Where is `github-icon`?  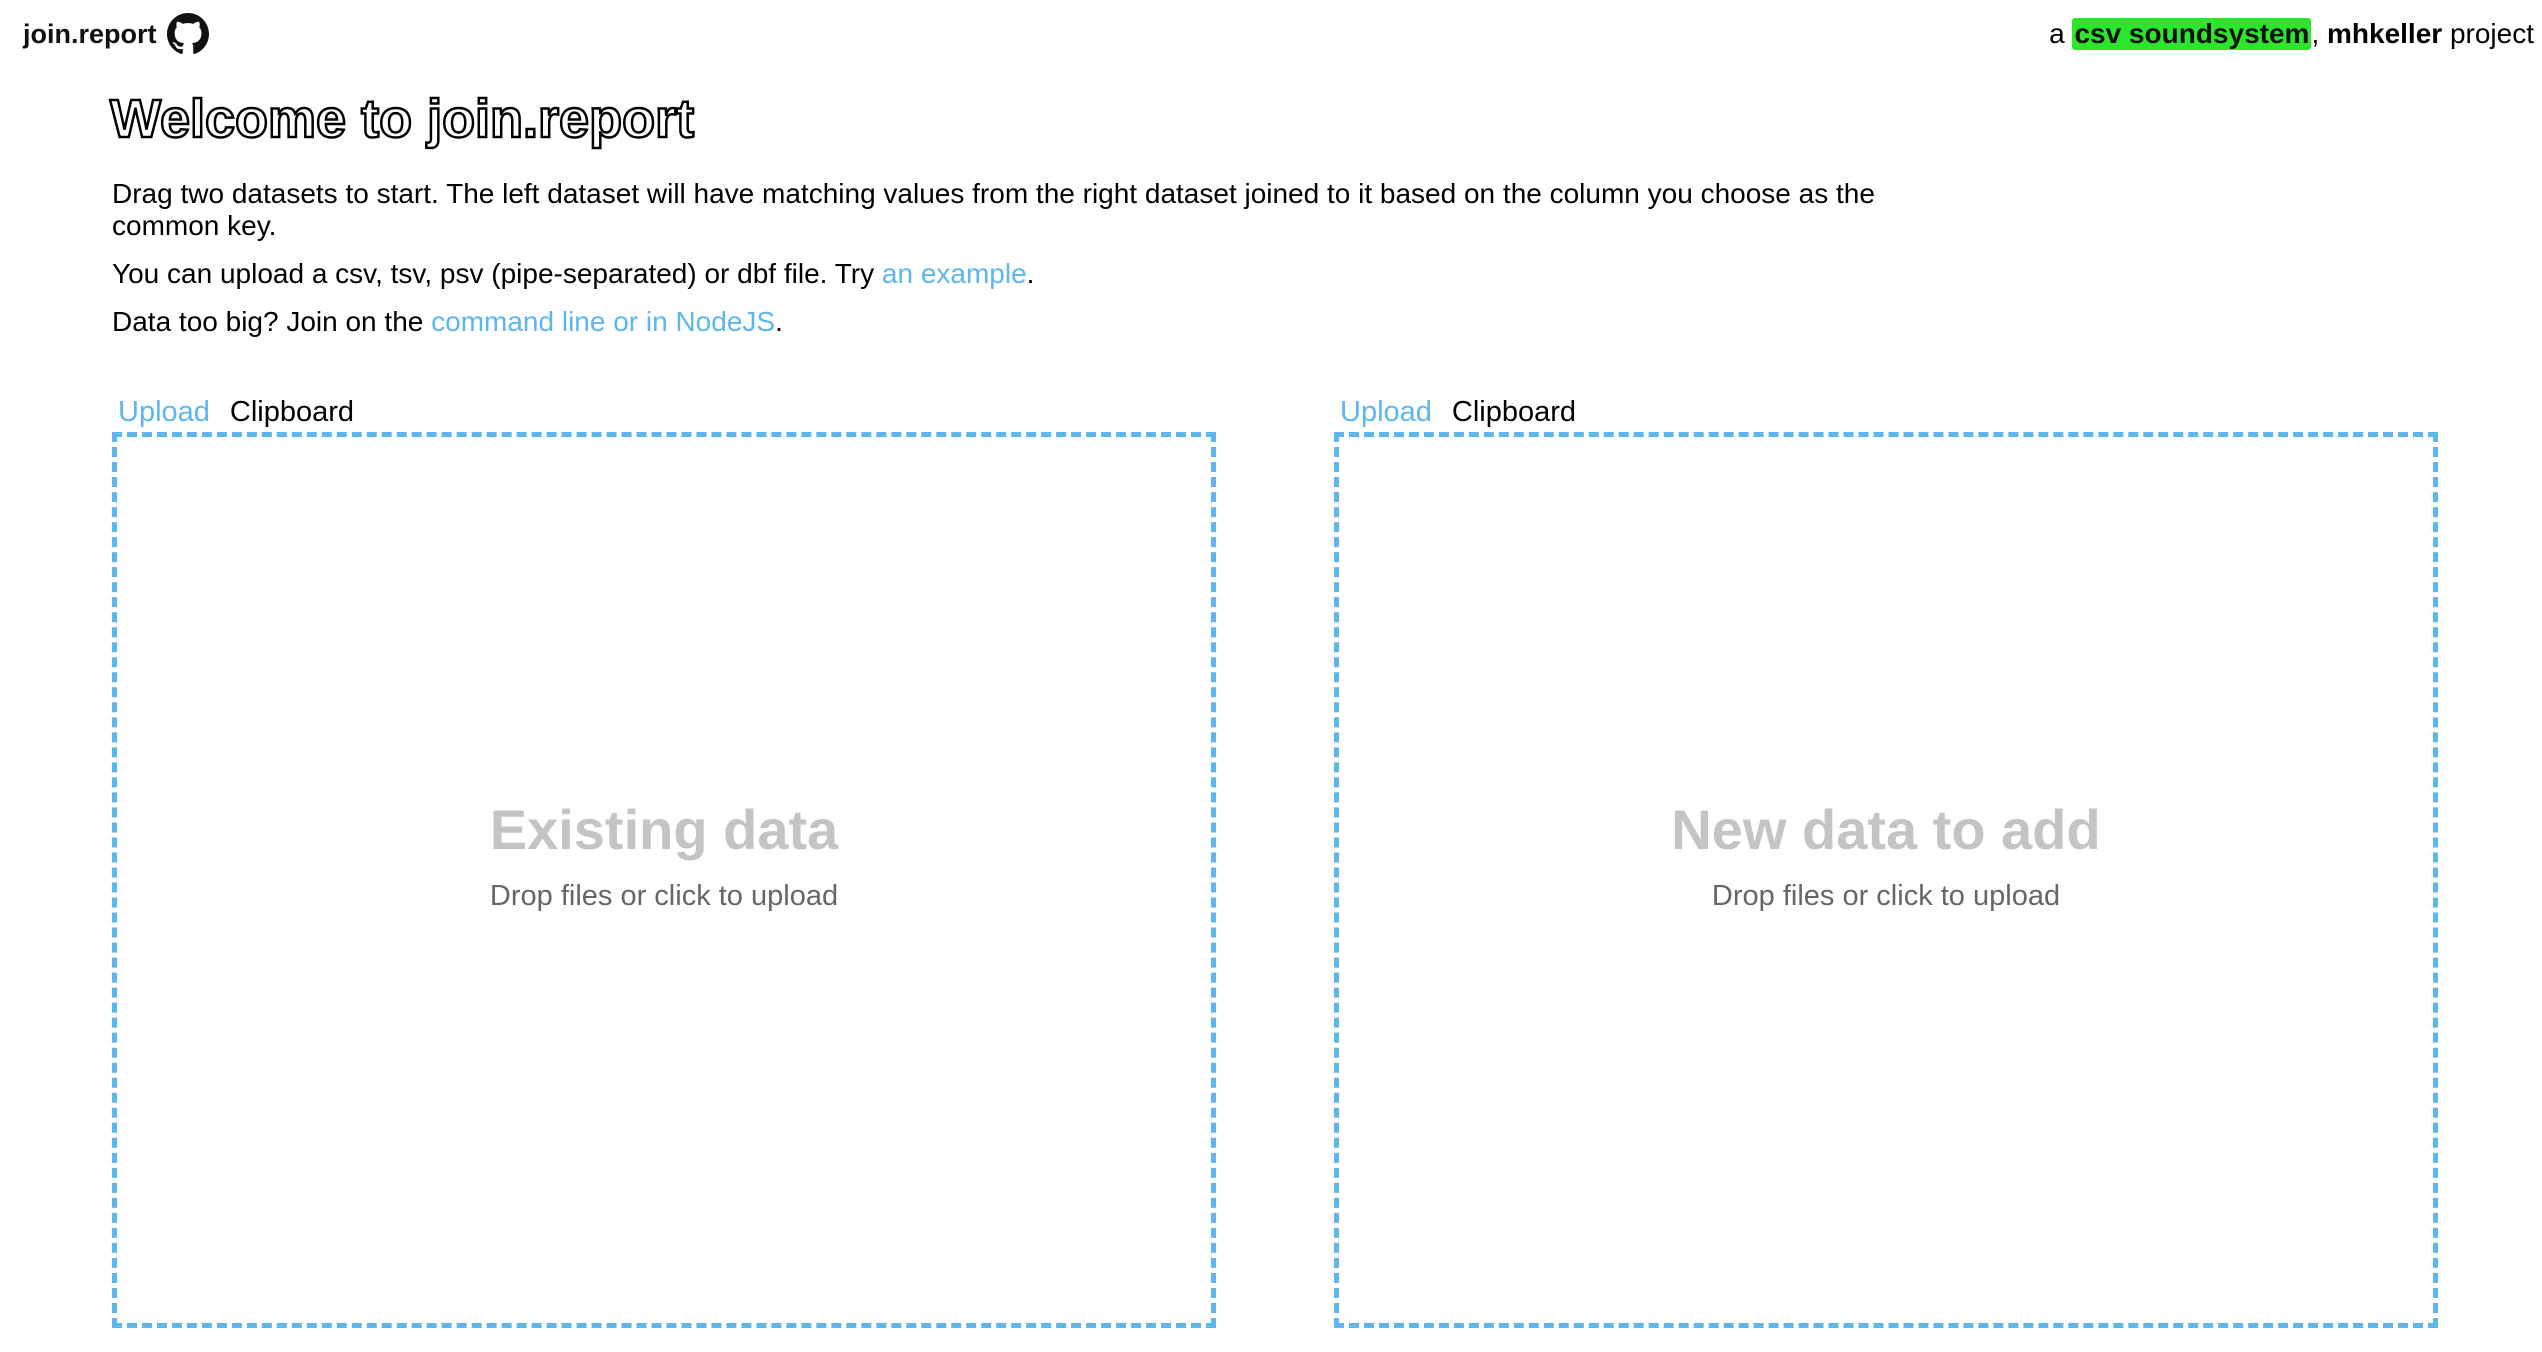
github-icon is located at coordinates (187, 34).